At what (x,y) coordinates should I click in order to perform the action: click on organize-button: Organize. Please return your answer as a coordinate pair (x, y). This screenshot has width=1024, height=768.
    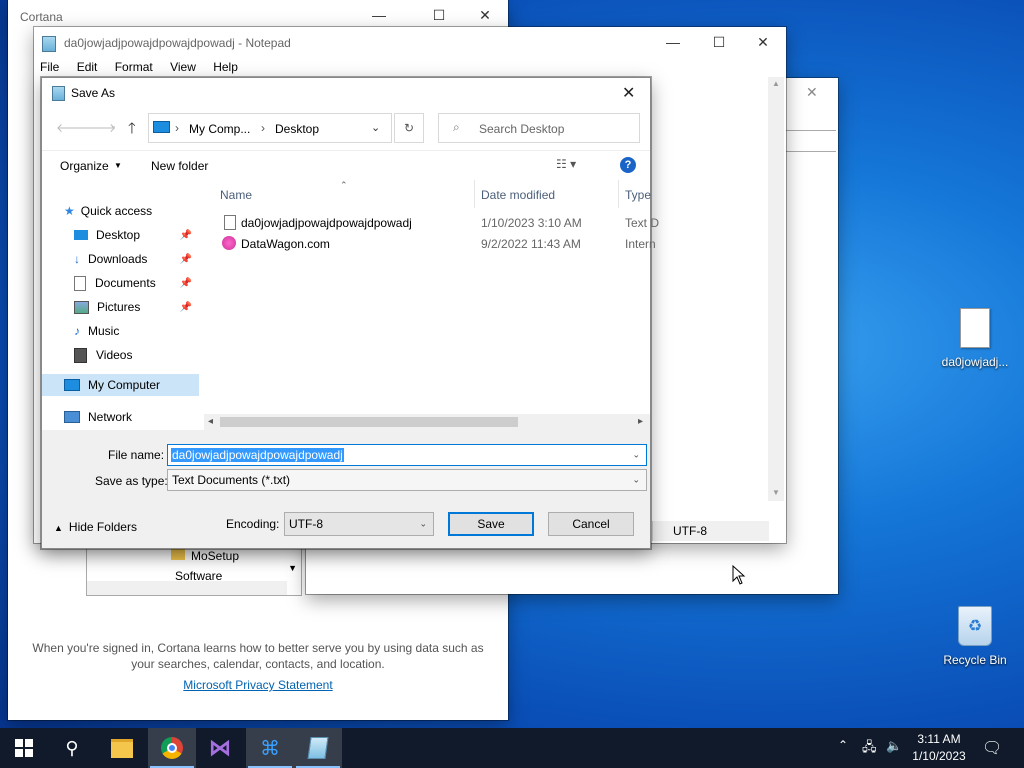
    Looking at the image, I should click on (84, 166).